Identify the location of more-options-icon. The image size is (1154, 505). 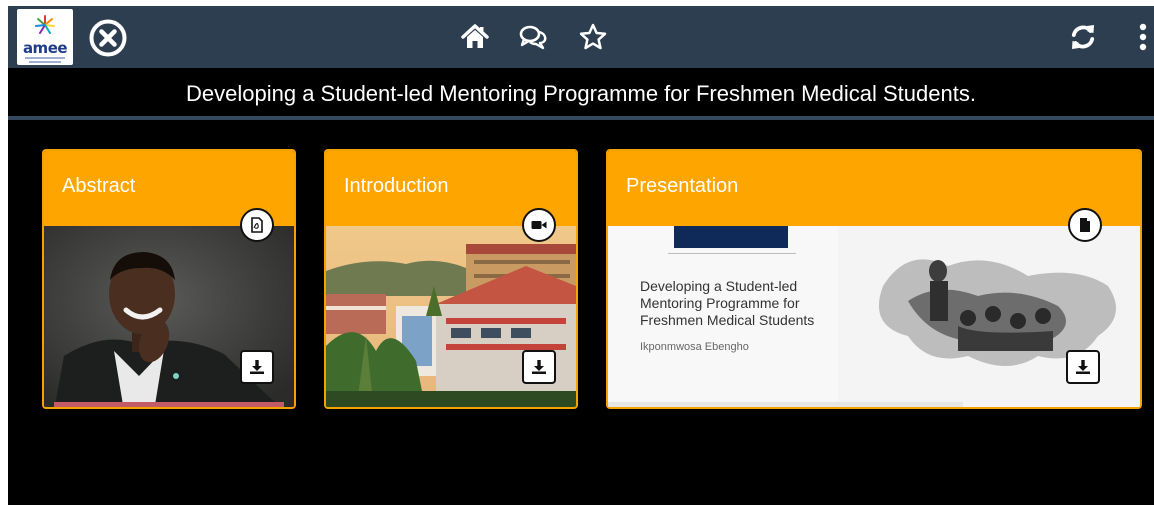
(1143, 37).